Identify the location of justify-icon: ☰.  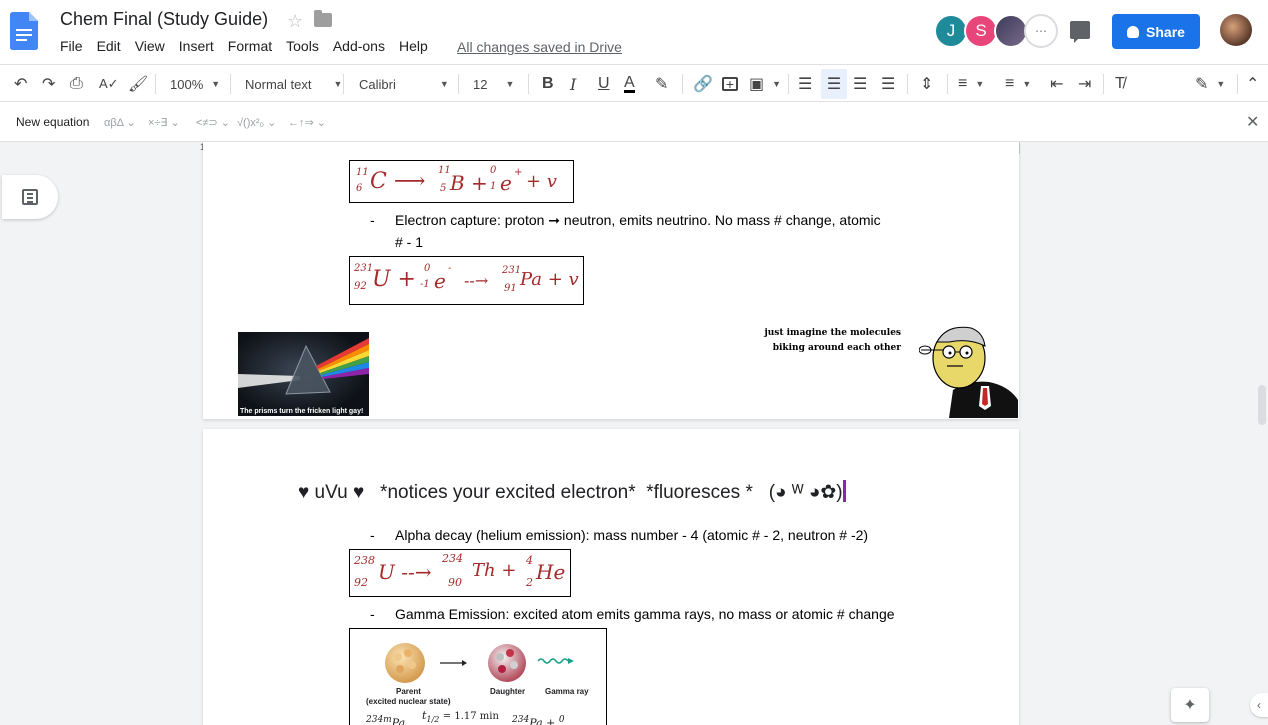
(888, 84).